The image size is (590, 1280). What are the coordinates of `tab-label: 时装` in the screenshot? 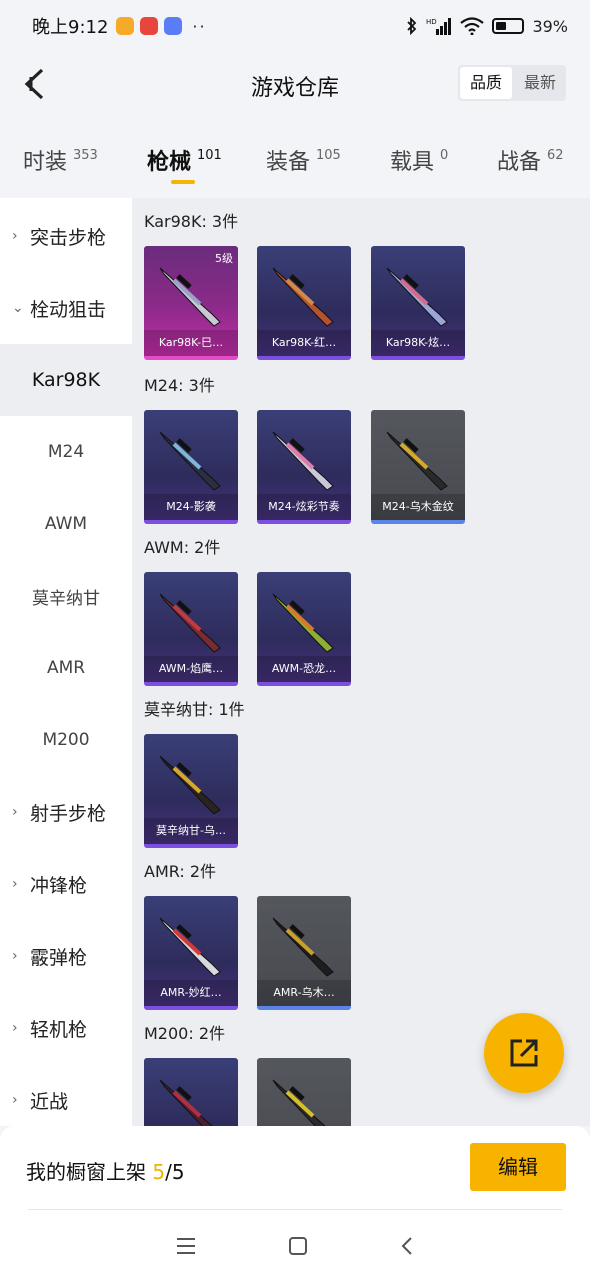 It's located at (45, 162).